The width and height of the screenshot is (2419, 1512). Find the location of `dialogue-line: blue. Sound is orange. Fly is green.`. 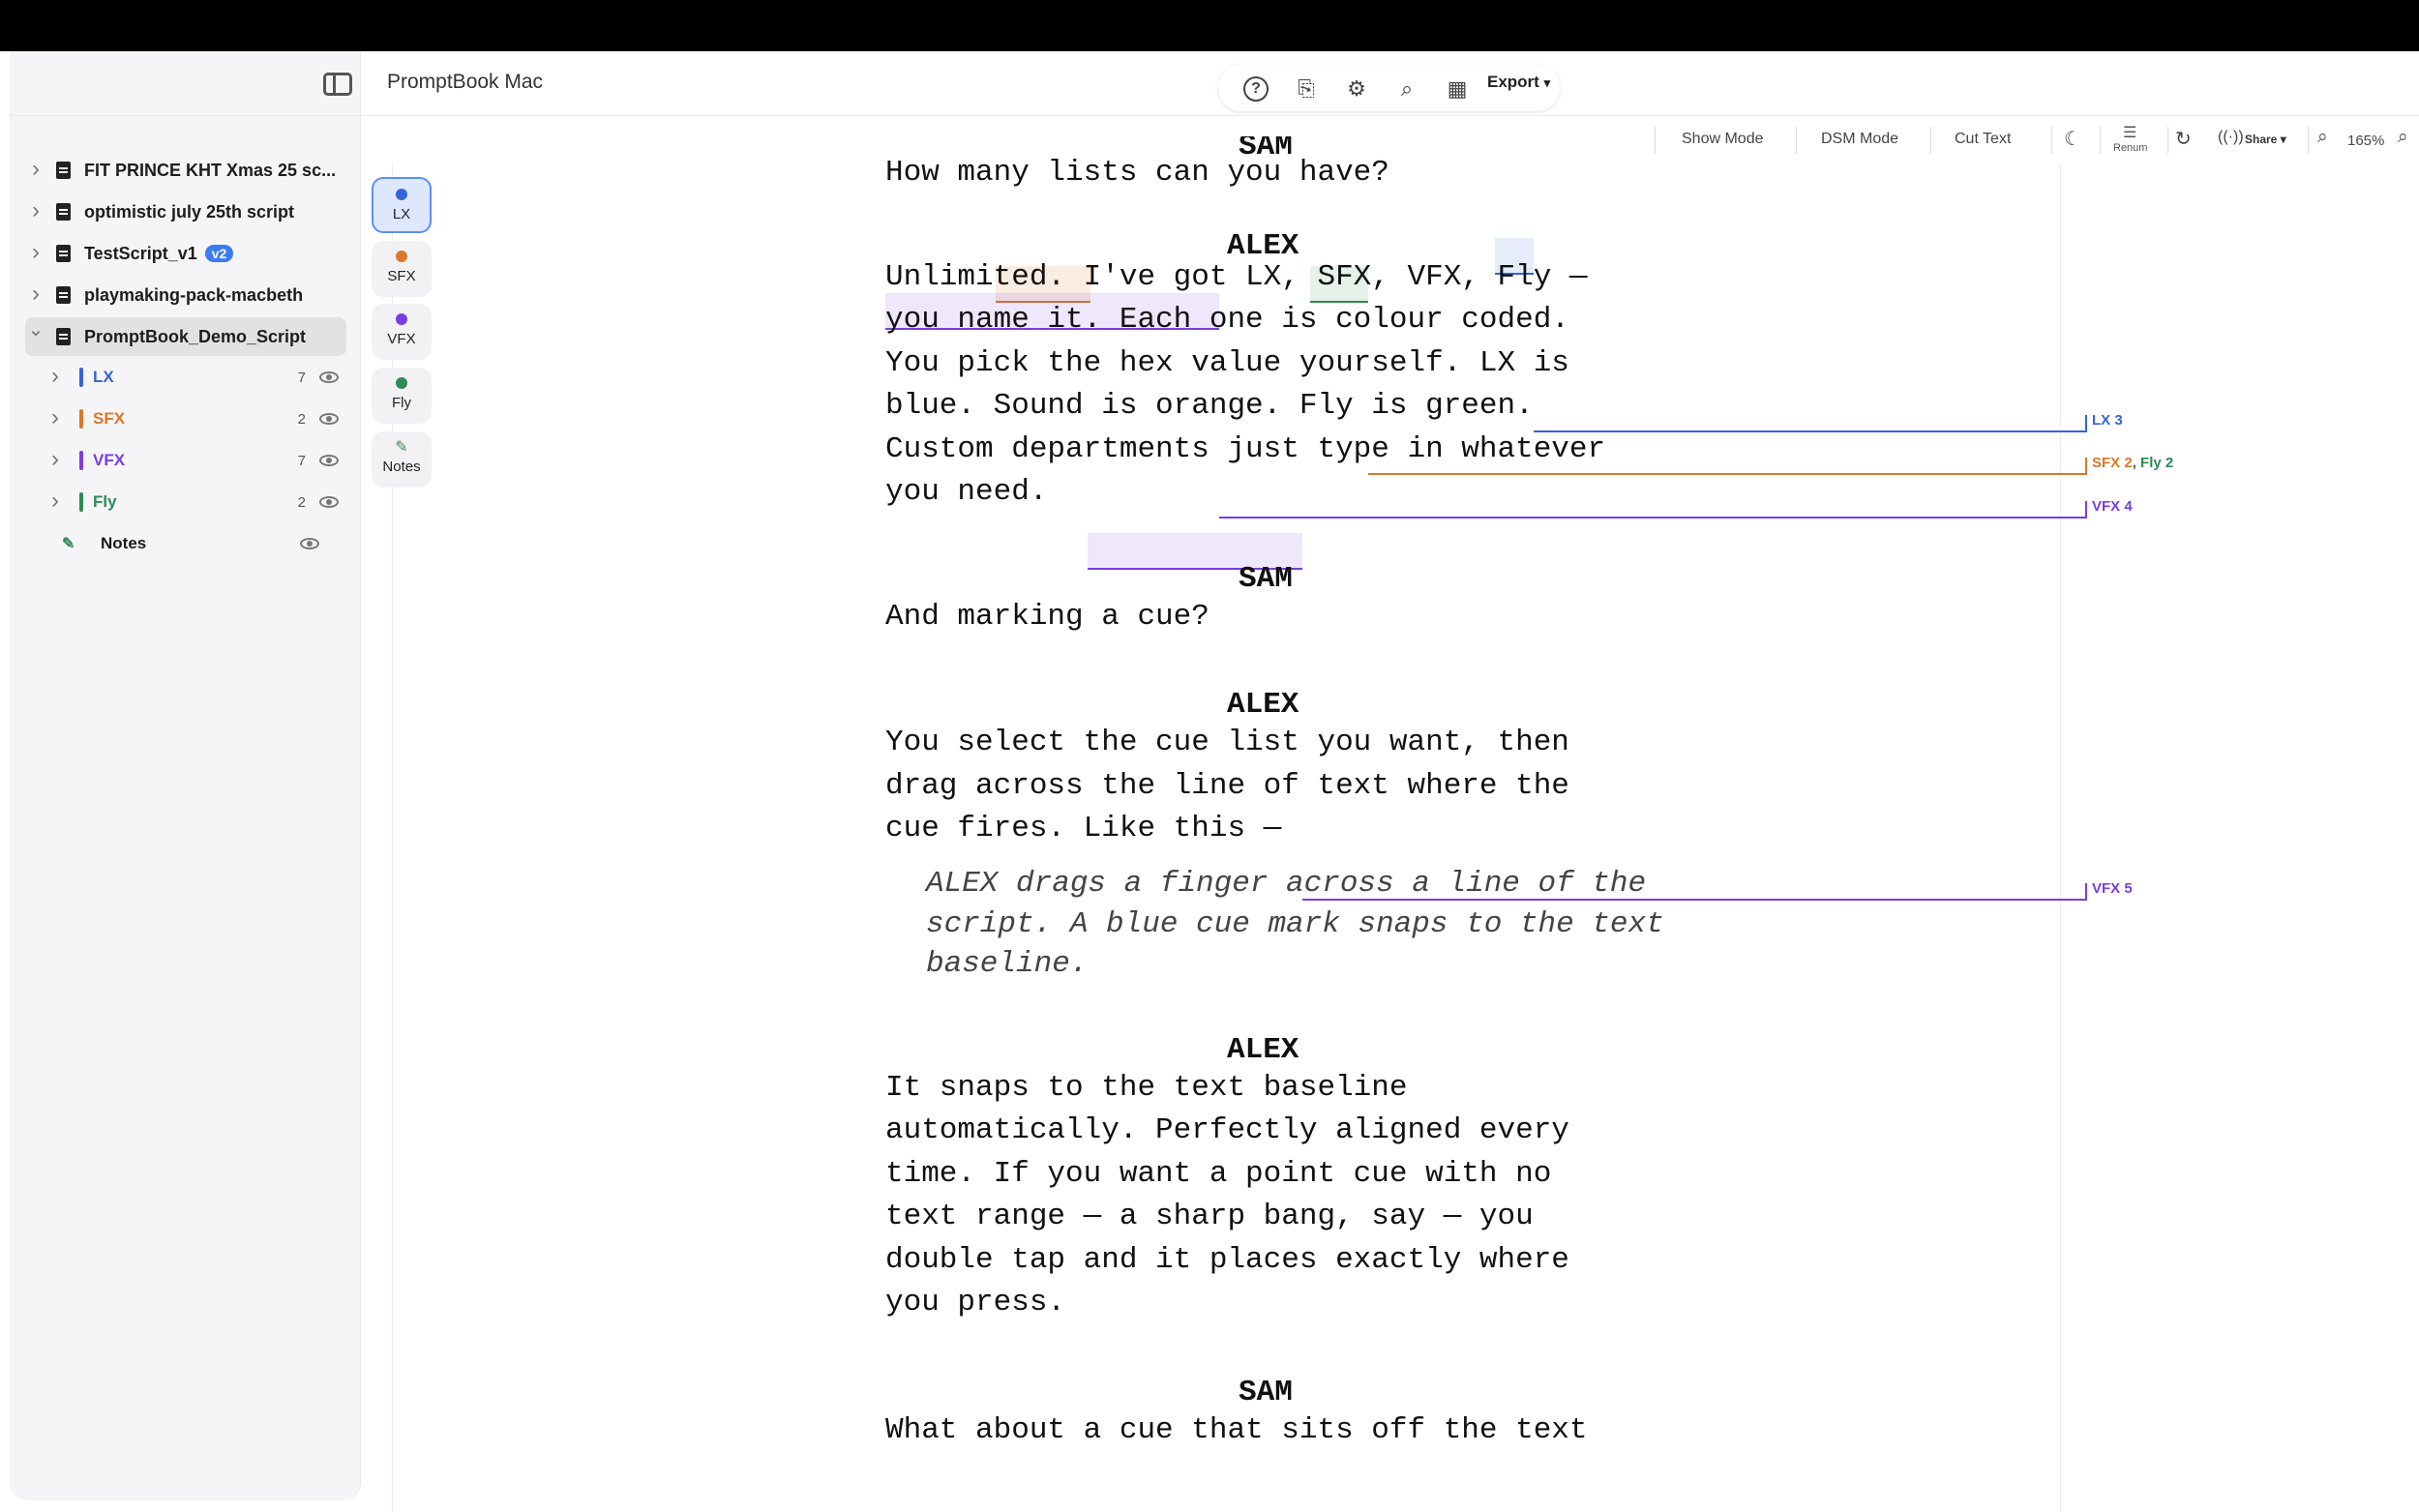

dialogue-line: blue. Sound is orange. Fly is green. is located at coordinates (1209, 406).